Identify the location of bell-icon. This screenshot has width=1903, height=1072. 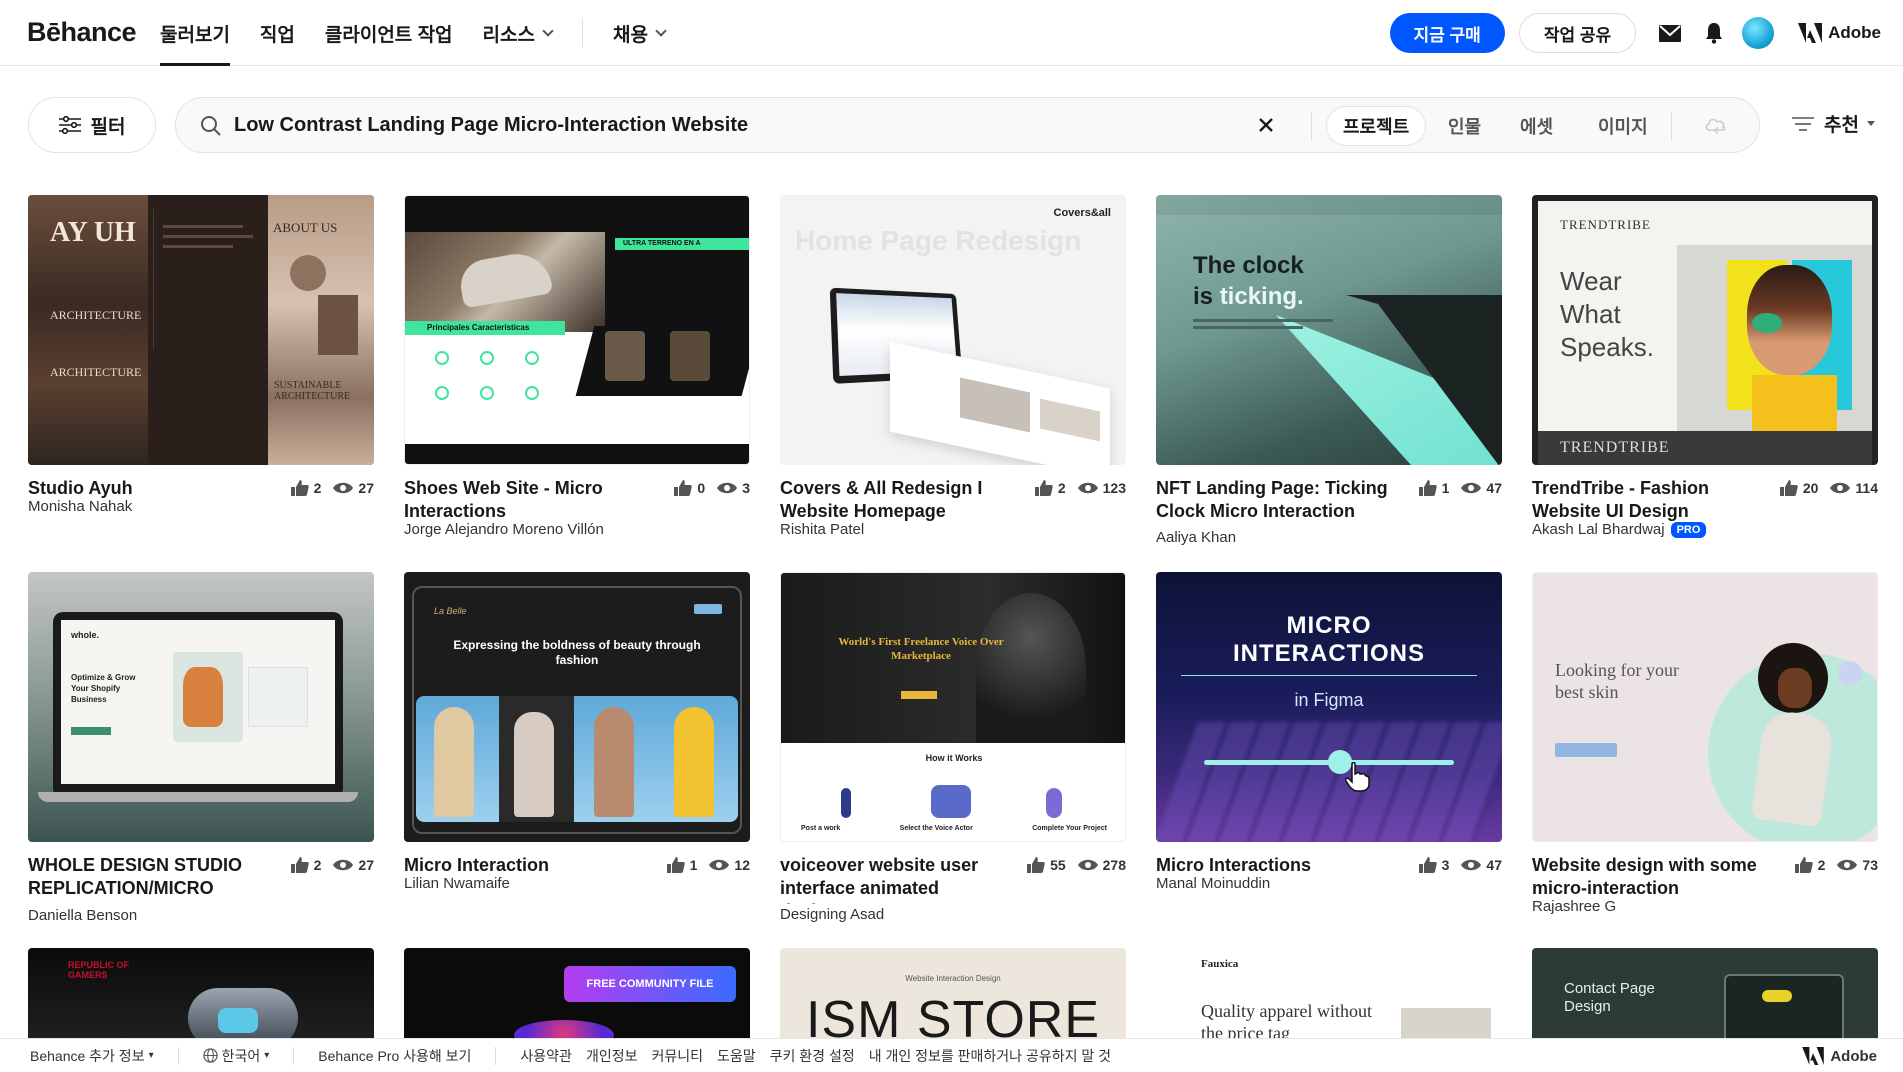
(1714, 33).